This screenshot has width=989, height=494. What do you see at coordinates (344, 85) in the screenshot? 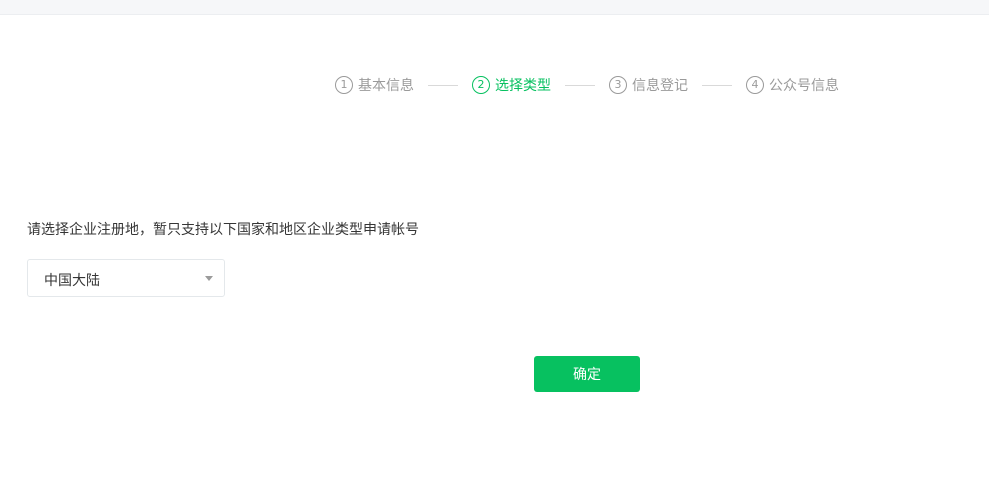
I see `step-number: 1` at bounding box center [344, 85].